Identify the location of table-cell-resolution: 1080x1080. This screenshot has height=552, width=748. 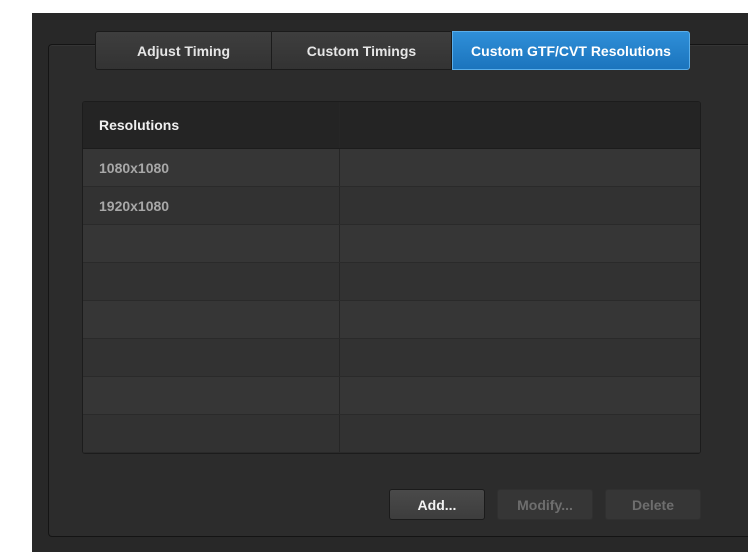
(211, 167).